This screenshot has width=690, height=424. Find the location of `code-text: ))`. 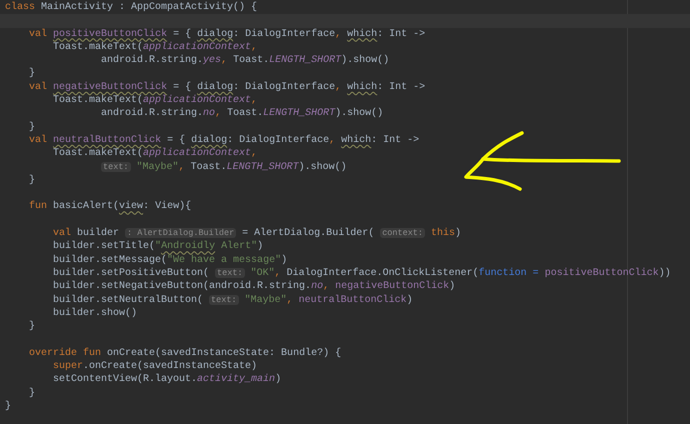

code-text: )) is located at coordinates (664, 273).